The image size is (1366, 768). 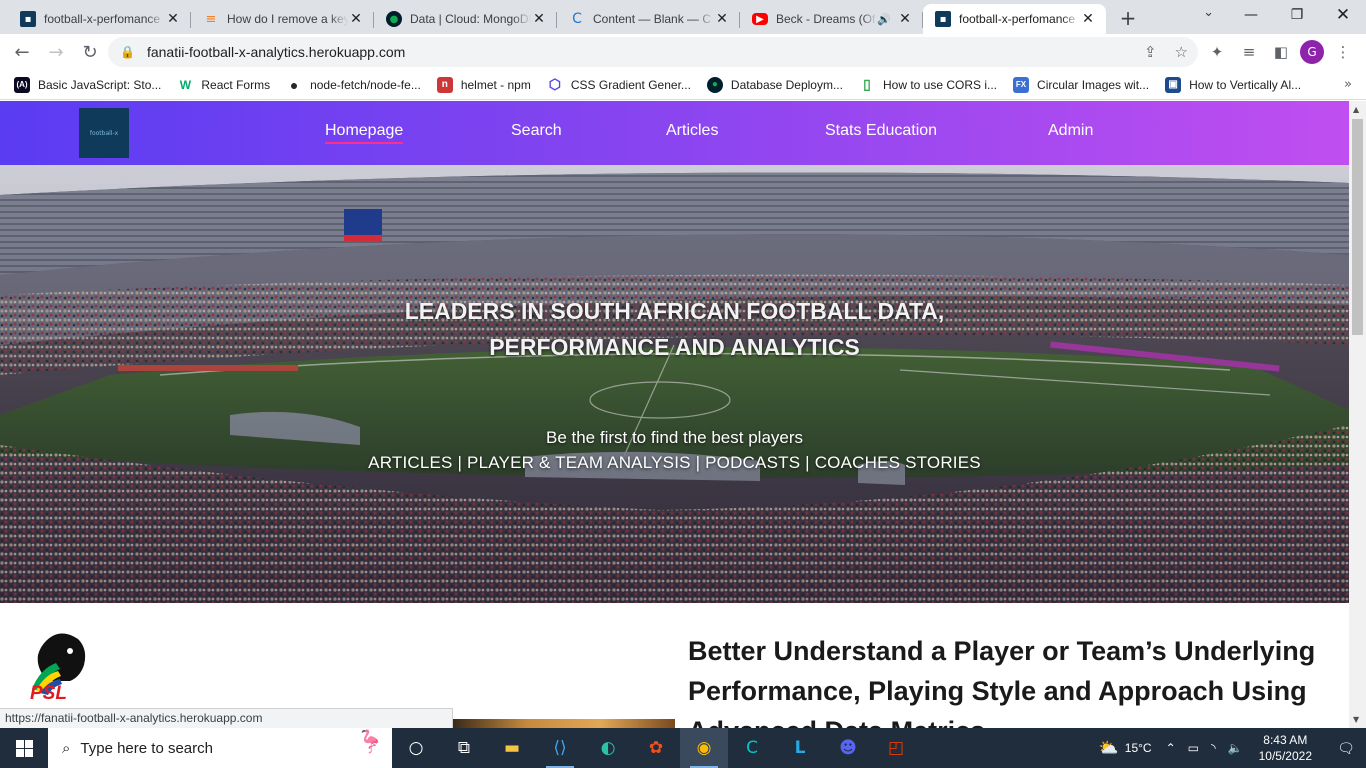 I want to click on fx-icon: FX, so click(x=1021, y=84).